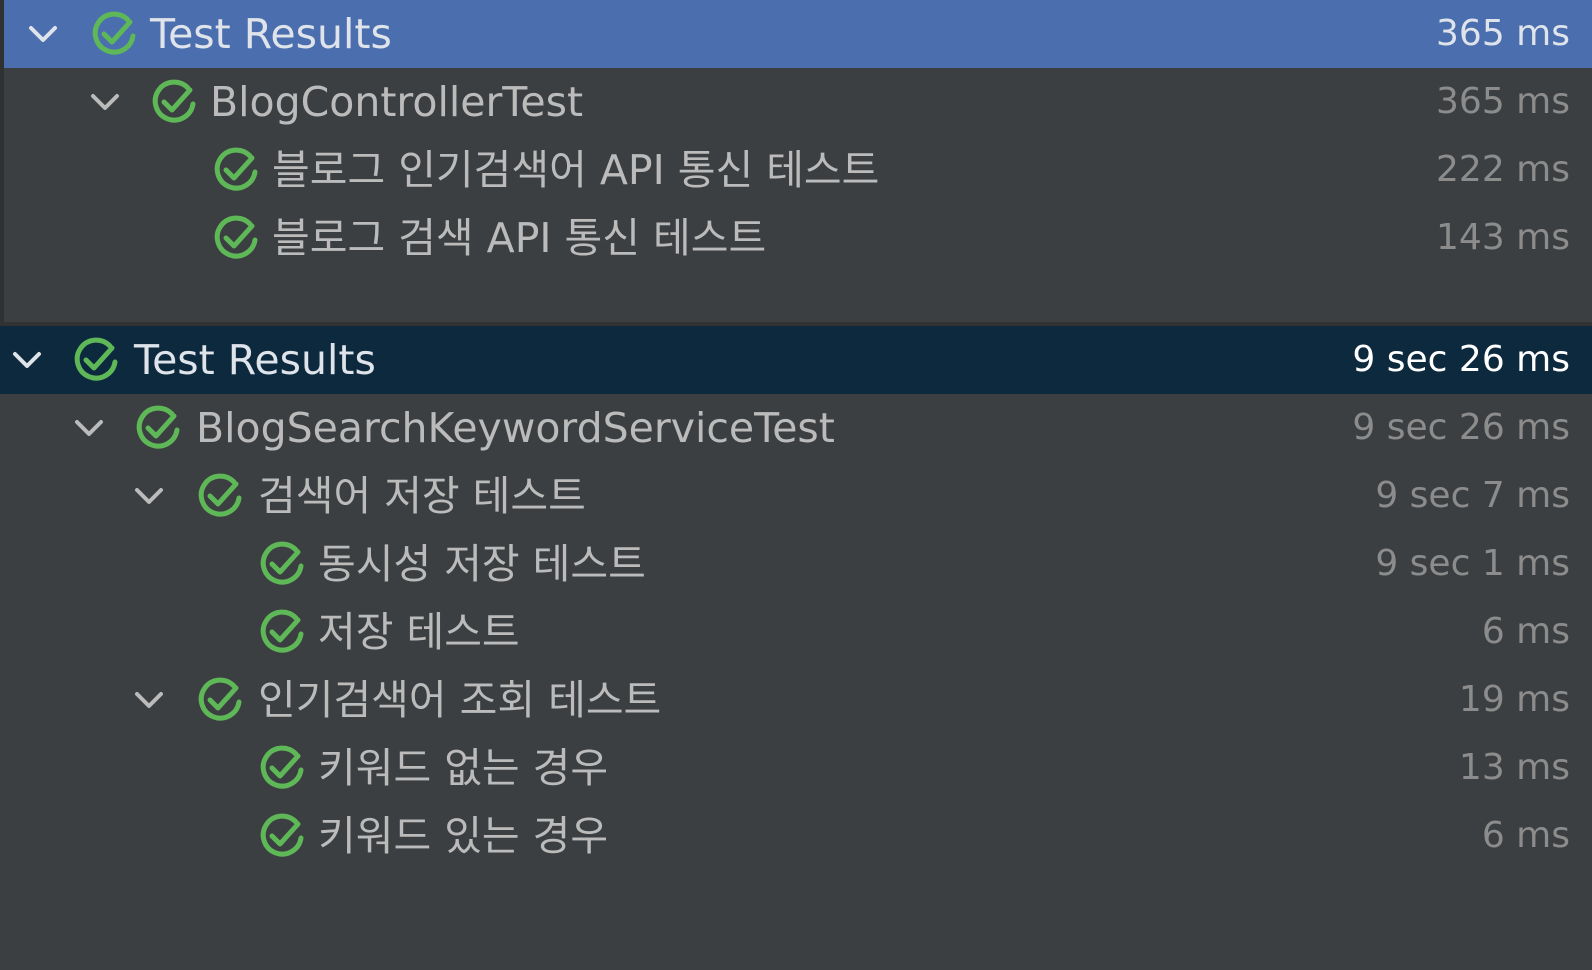 This screenshot has height=970, width=1592. Describe the element at coordinates (796, 768) in the screenshot. I see `tree-row-test: 키워드 없는 경우 13 ms` at that location.